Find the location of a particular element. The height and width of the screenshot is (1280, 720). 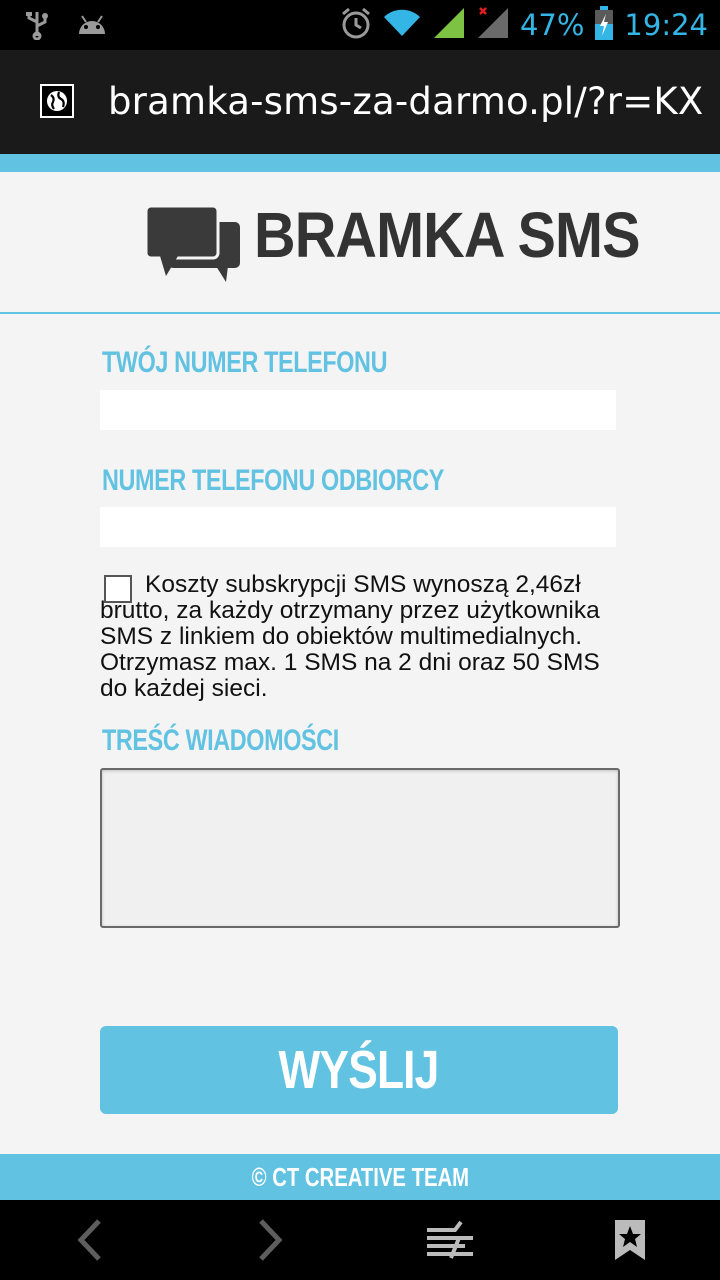

sender-number-input is located at coordinates (358, 410).